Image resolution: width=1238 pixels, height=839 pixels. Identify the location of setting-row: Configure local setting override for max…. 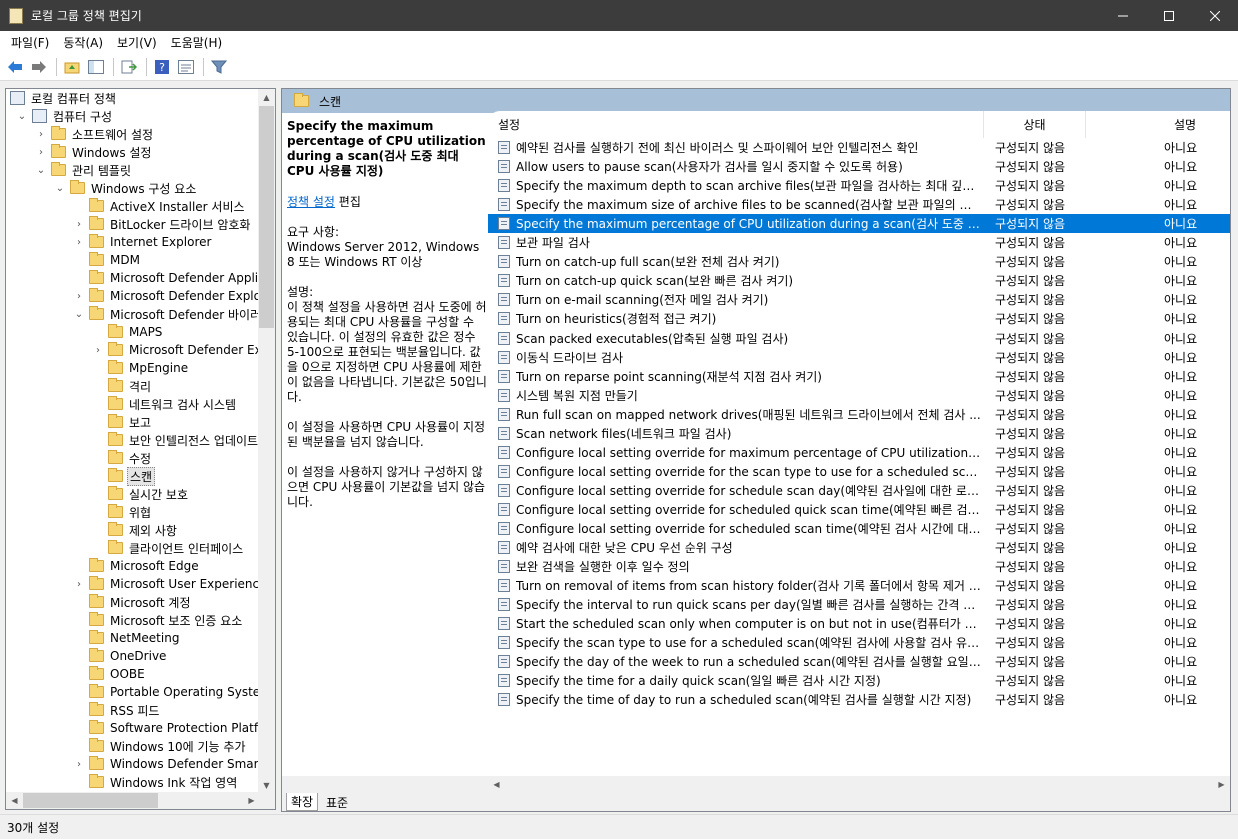
(859, 452).